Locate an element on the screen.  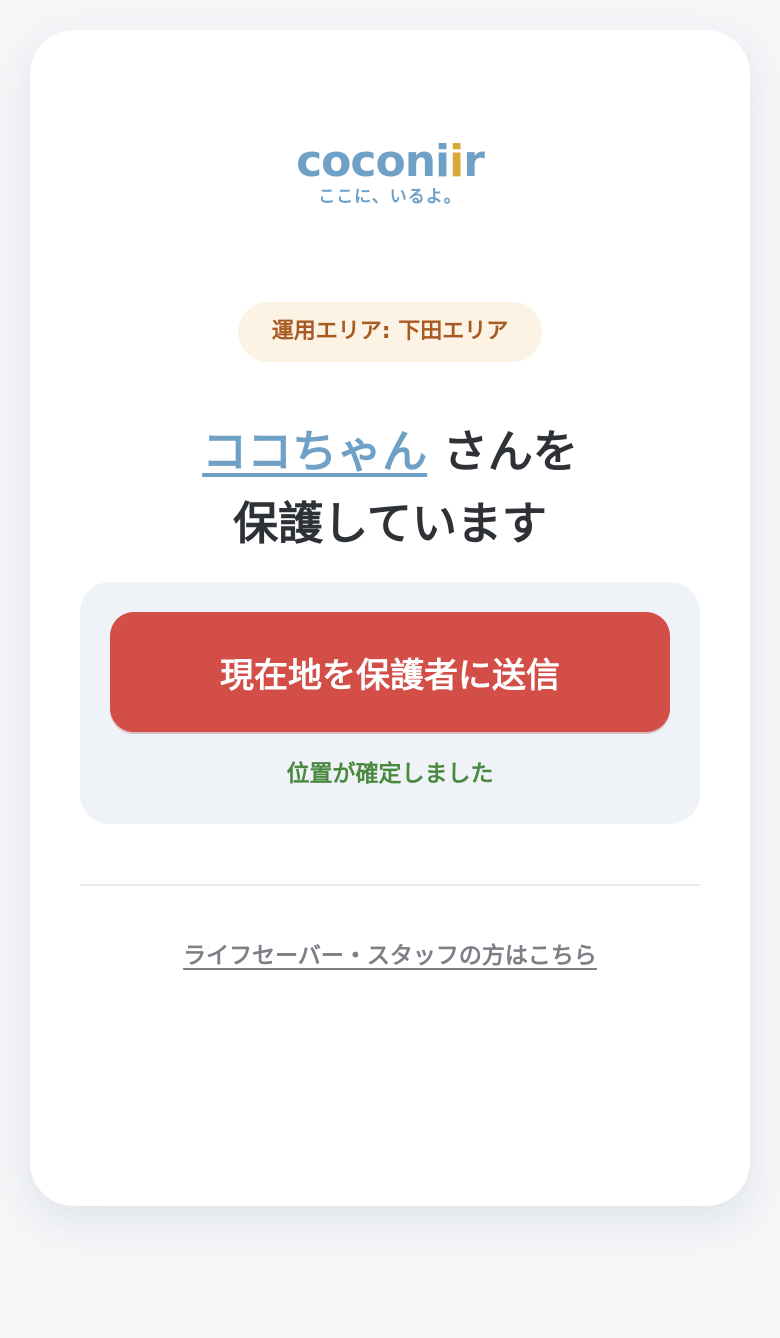
logo-tagline: ここに、いるよ。 is located at coordinates (390, 197).